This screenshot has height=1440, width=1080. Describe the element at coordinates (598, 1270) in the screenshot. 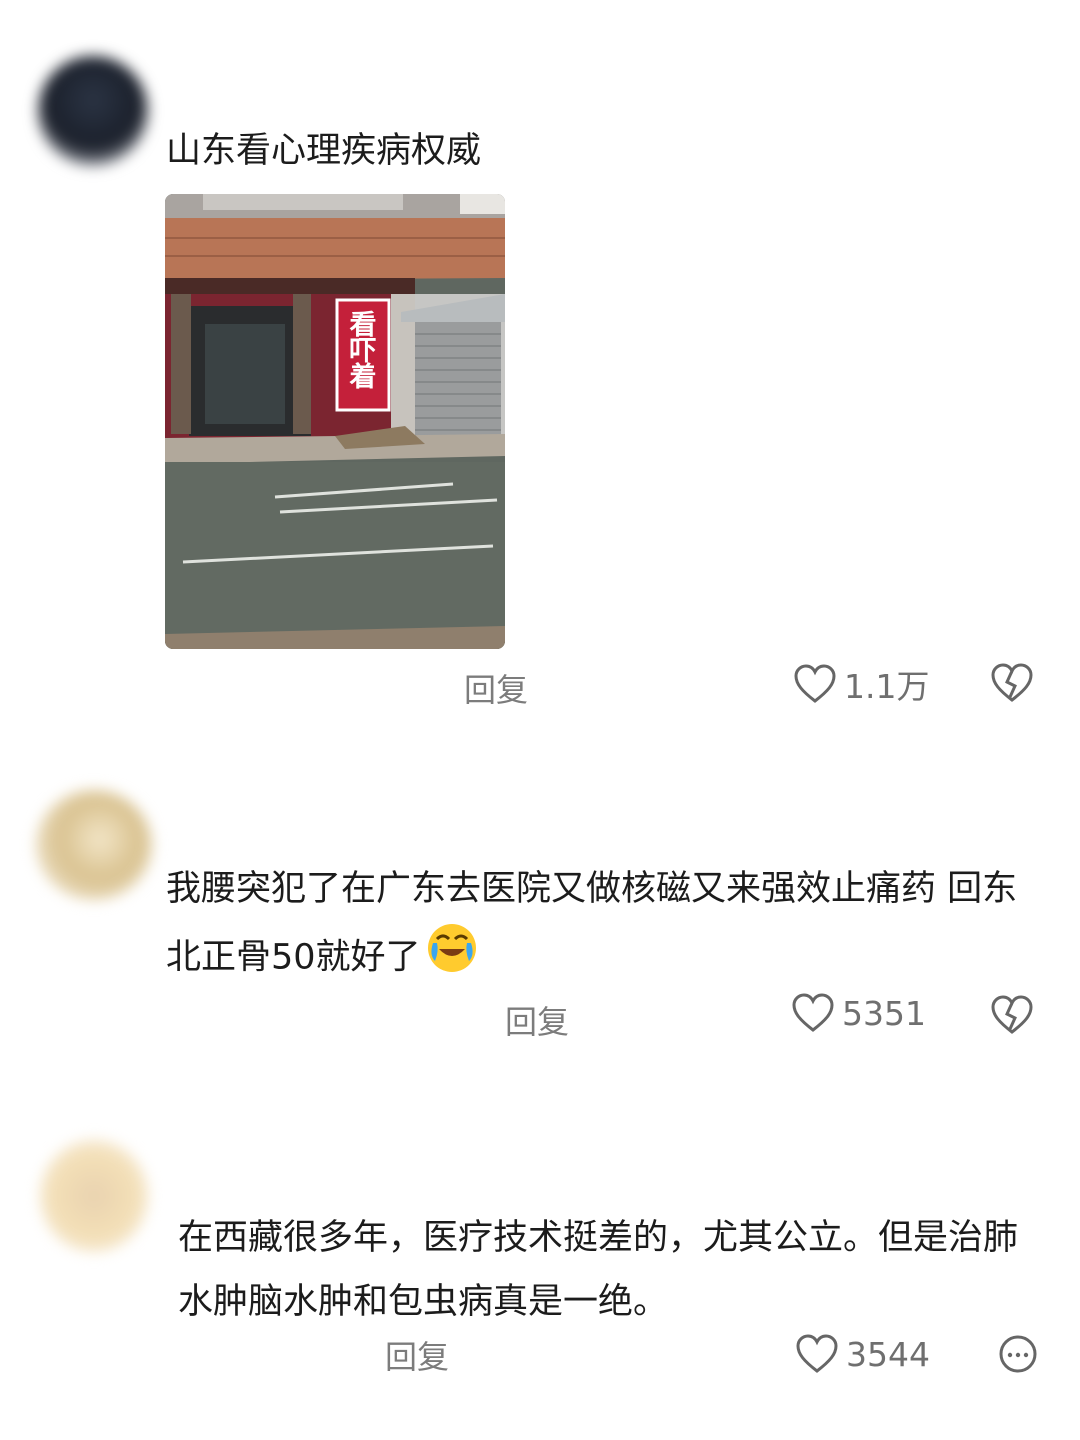

I see `comment-text: 在西藏很多年，医疗技术挺差的，尤其公立。但是治肺水肿脑水肿和包虫病真是一绝。` at that location.